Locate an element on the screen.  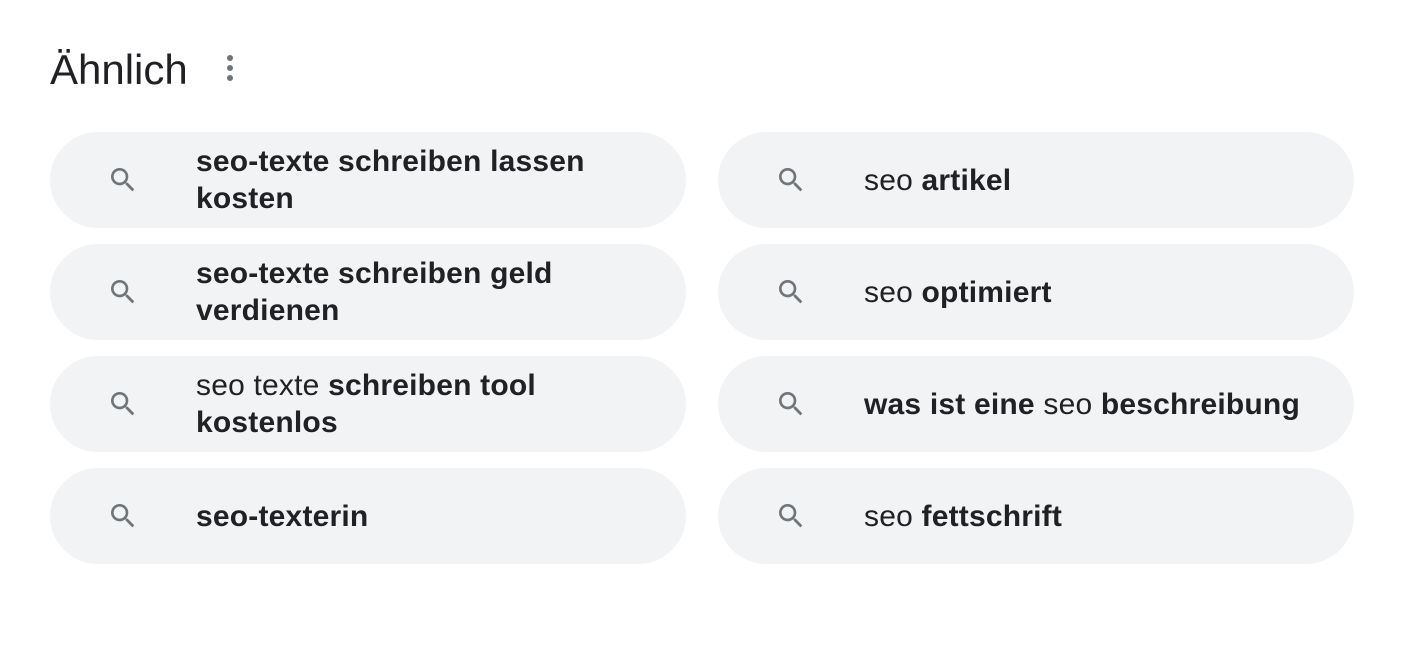
suggestion-chip: was ist eine seo beschreibung is located at coordinates (1036, 404).